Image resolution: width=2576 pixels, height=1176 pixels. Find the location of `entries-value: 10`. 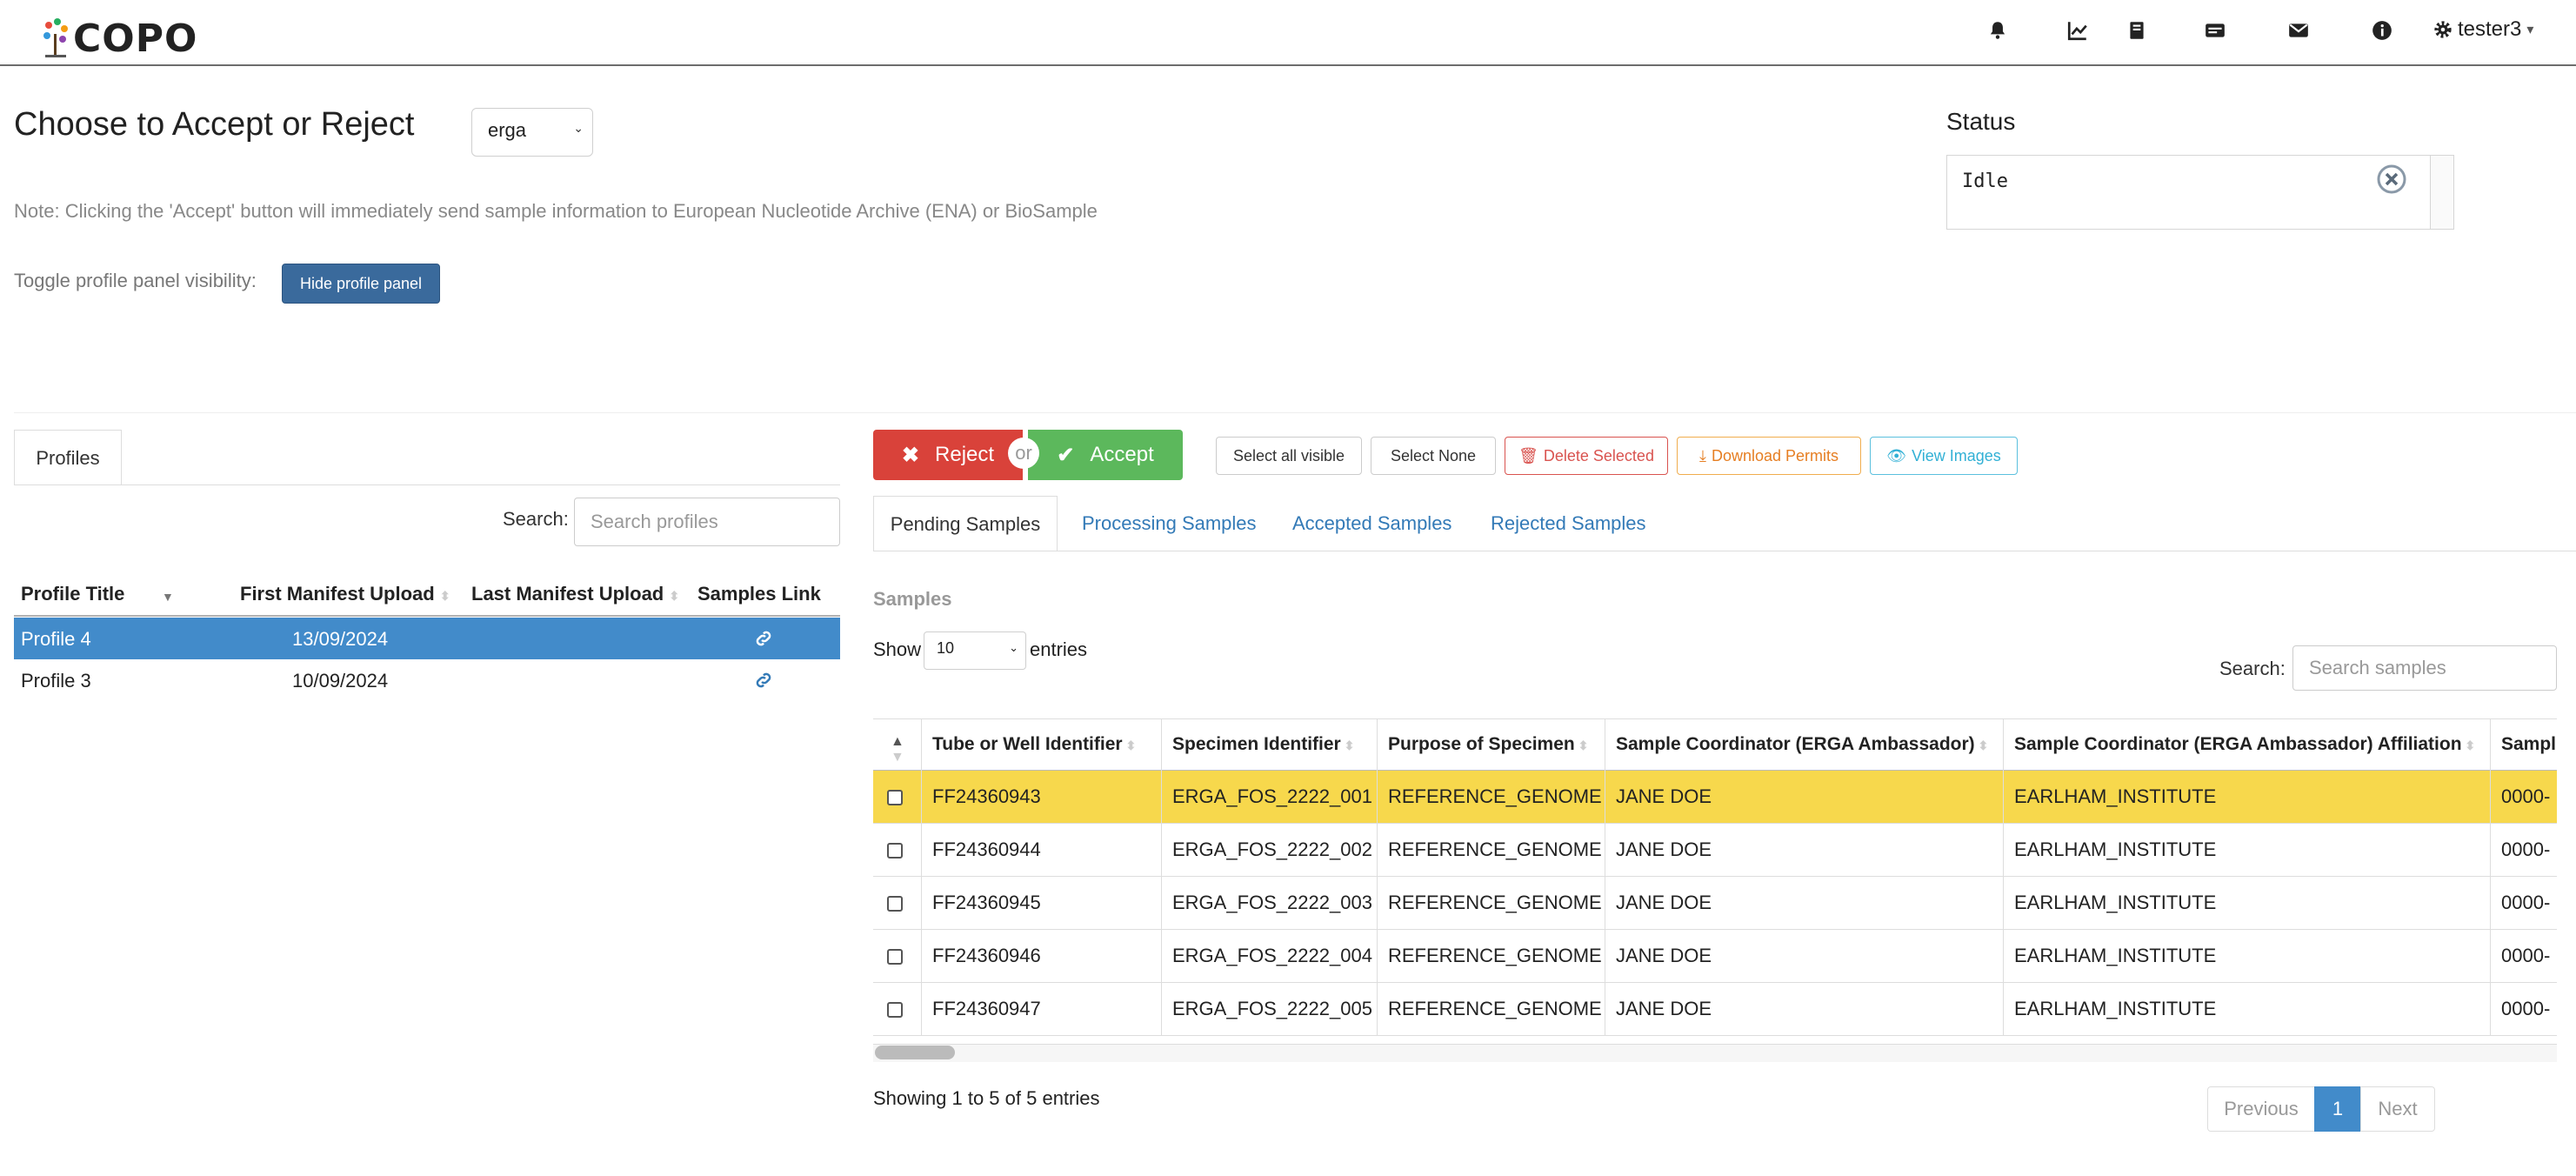

entries-value: 10 is located at coordinates (946, 648).